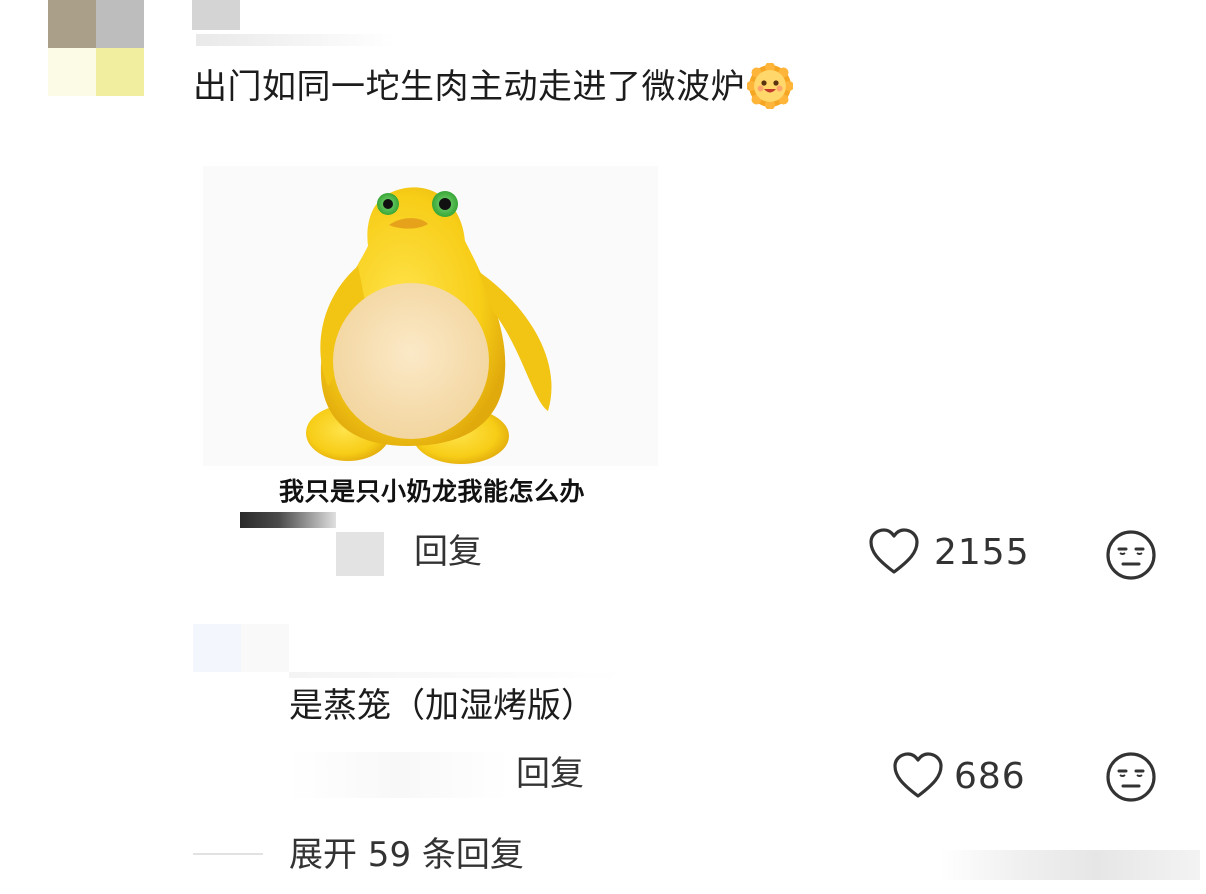 The width and height of the screenshot is (1206, 894). What do you see at coordinates (216, 15) in the screenshot?
I see `commenter-name-redacted` at bounding box center [216, 15].